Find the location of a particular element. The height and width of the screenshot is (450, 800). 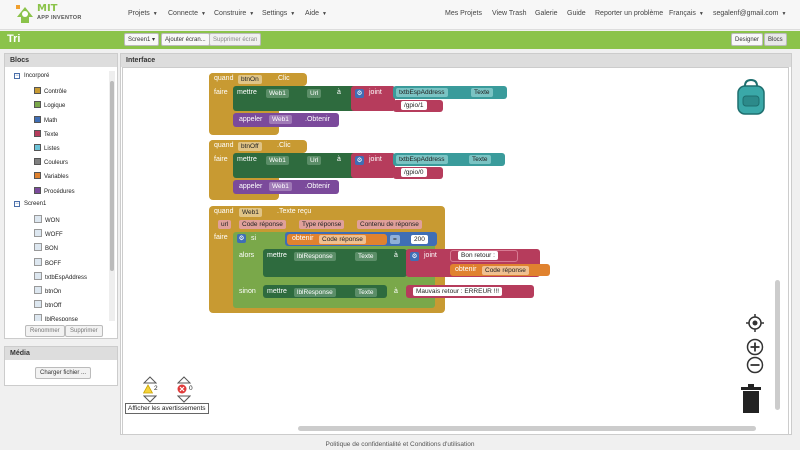

tree-component-0: WON is located at coordinates (47, 219).